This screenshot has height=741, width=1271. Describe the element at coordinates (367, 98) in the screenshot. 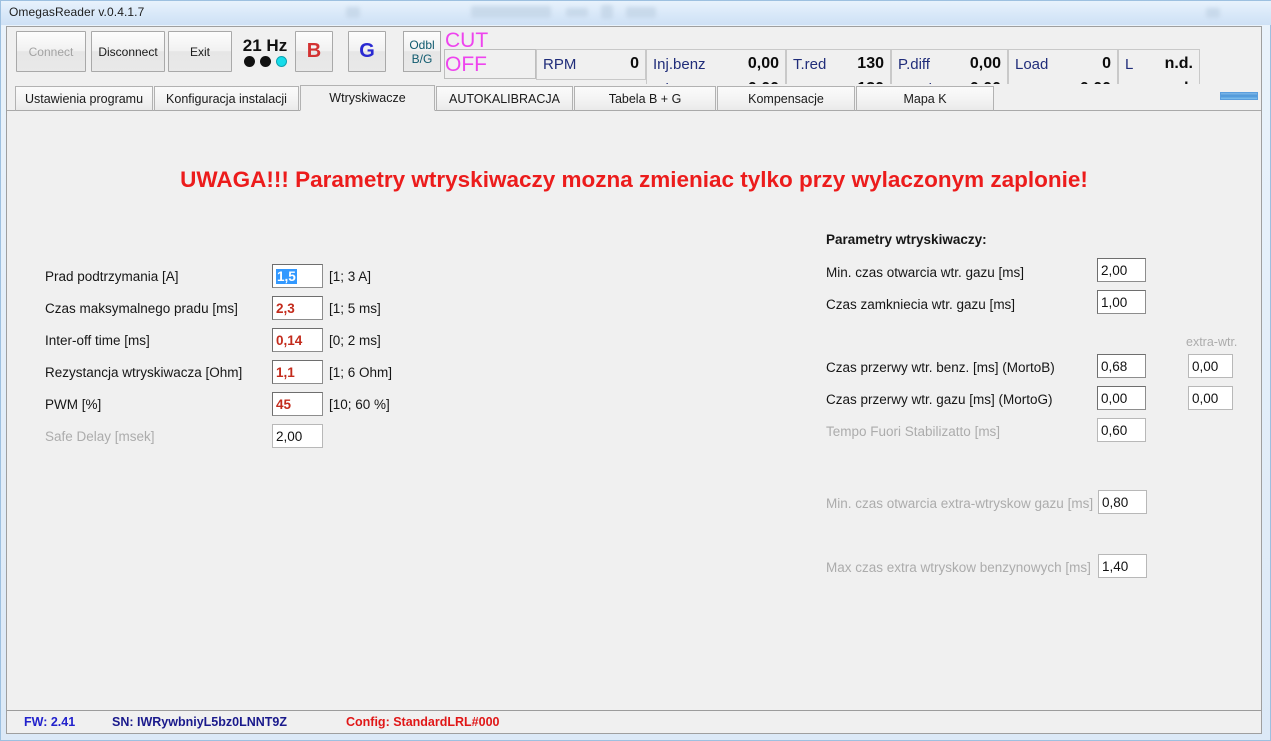

I see `tab-wtryskiwacze: Wtryskiwacze` at that location.